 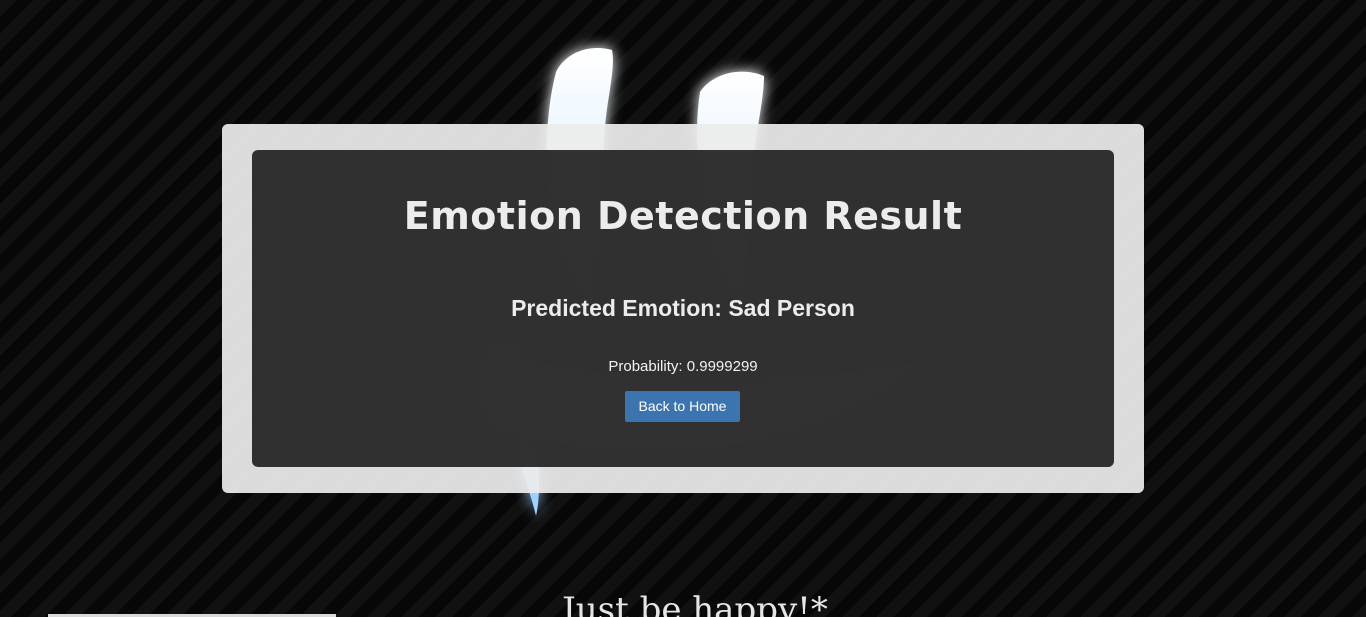 I want to click on page-title: Emotion Detection Result, so click(x=683, y=216).